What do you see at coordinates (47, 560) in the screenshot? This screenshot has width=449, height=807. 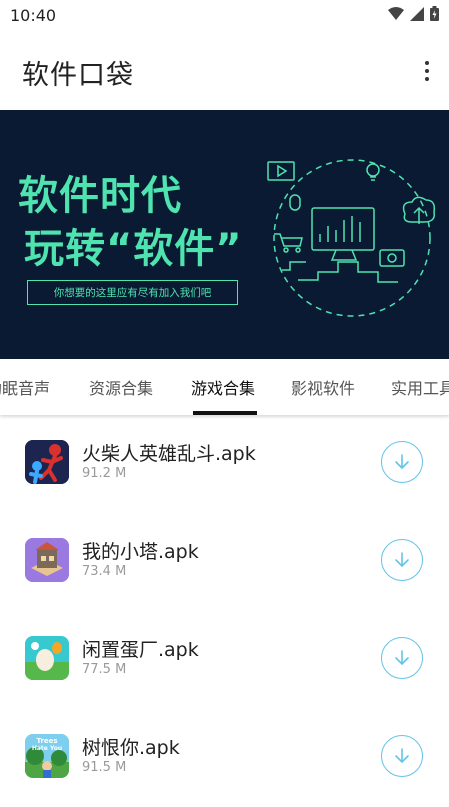 I see `my-tower-app-icon` at bounding box center [47, 560].